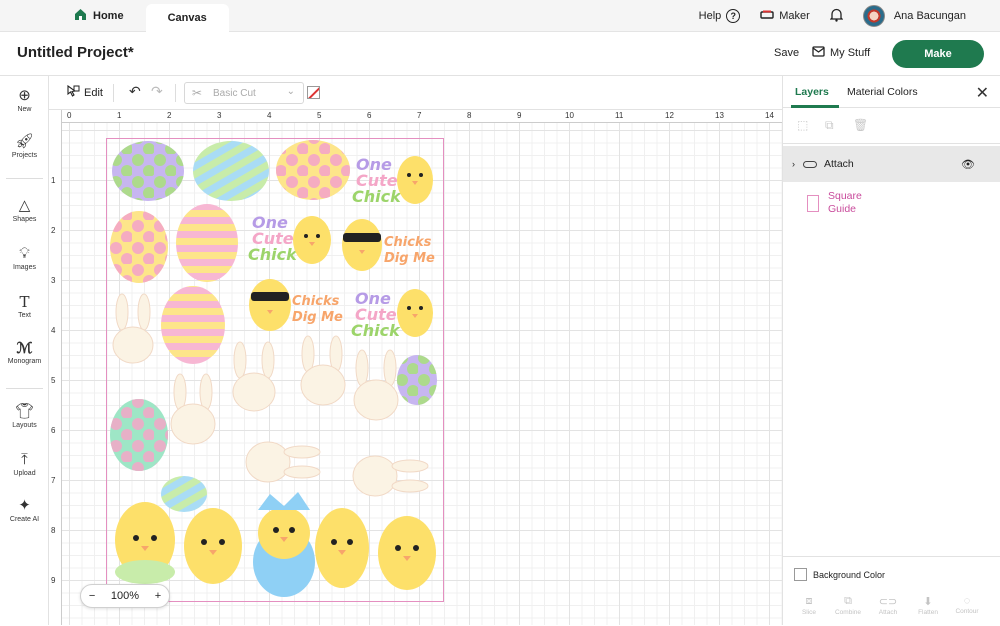 This screenshot has height=626, width=1000. Describe the element at coordinates (733, 16) in the screenshot. I see `question-icon: ?` at that location.